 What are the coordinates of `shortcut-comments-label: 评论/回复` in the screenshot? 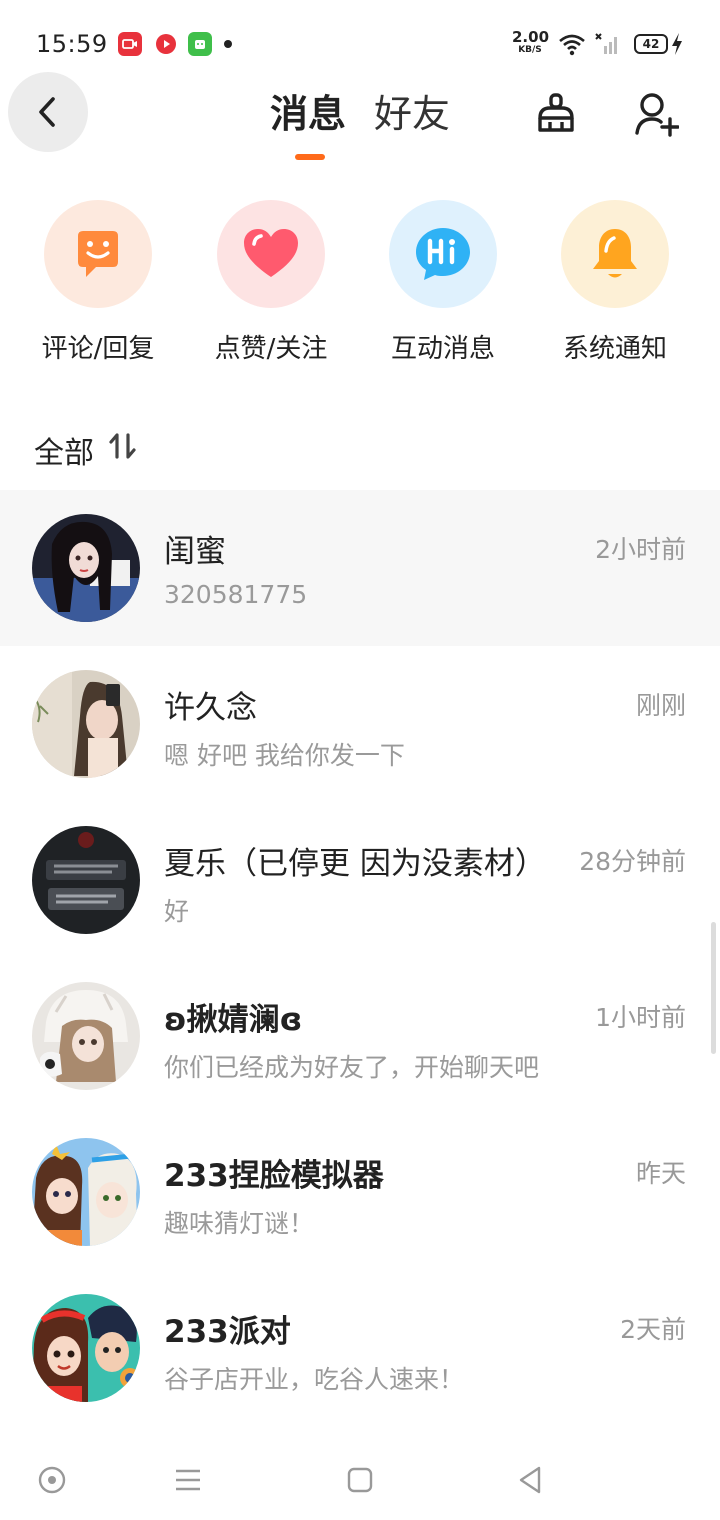 It's located at (98, 349).